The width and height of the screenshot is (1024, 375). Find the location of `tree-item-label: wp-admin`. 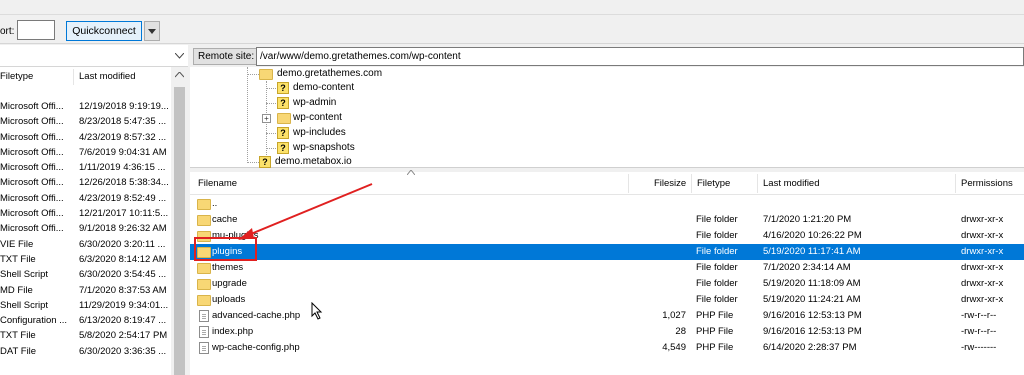

tree-item-label: wp-admin is located at coordinates (315, 102).